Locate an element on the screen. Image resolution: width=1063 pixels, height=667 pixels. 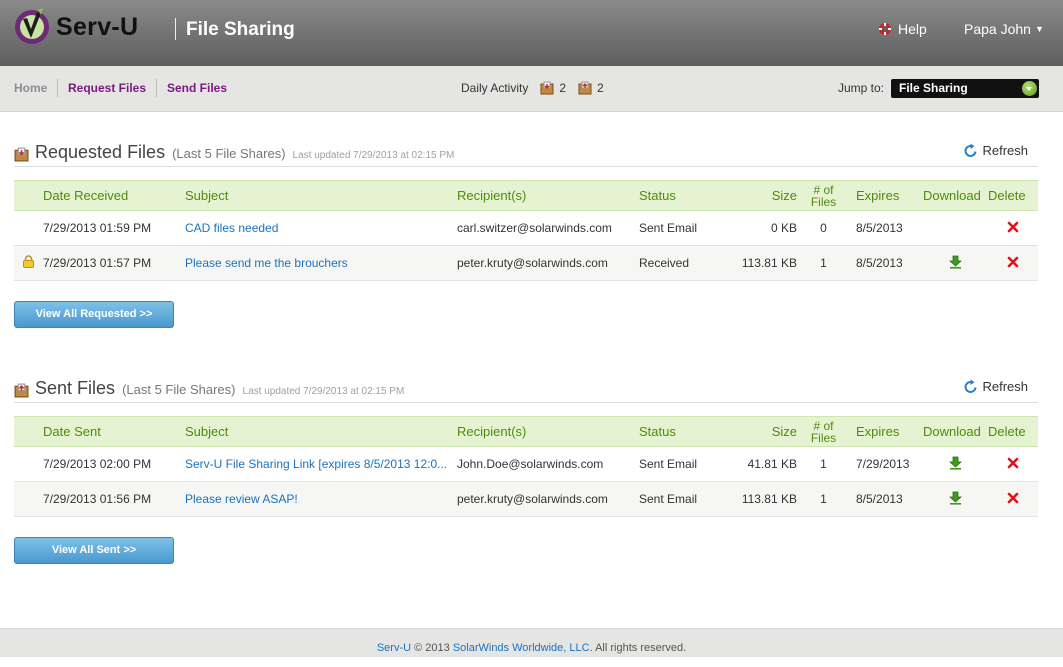
lock-cell is located at coordinates (28, 263).